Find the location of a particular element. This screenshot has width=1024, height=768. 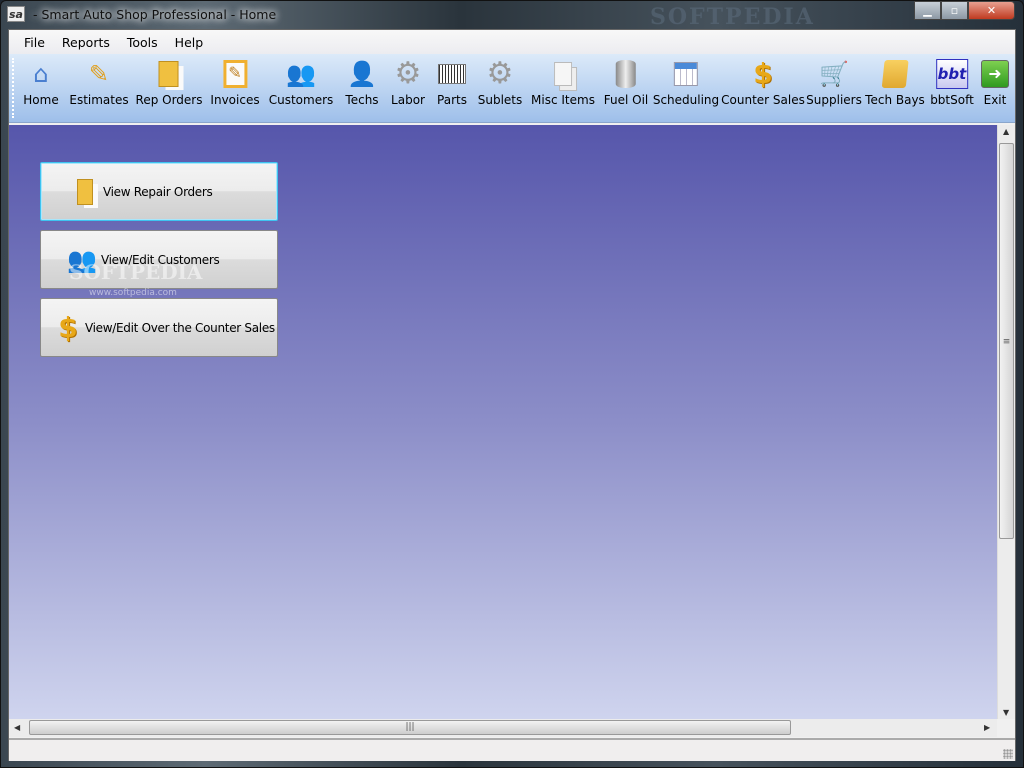

menu-tools: Tools is located at coordinates (142, 42).